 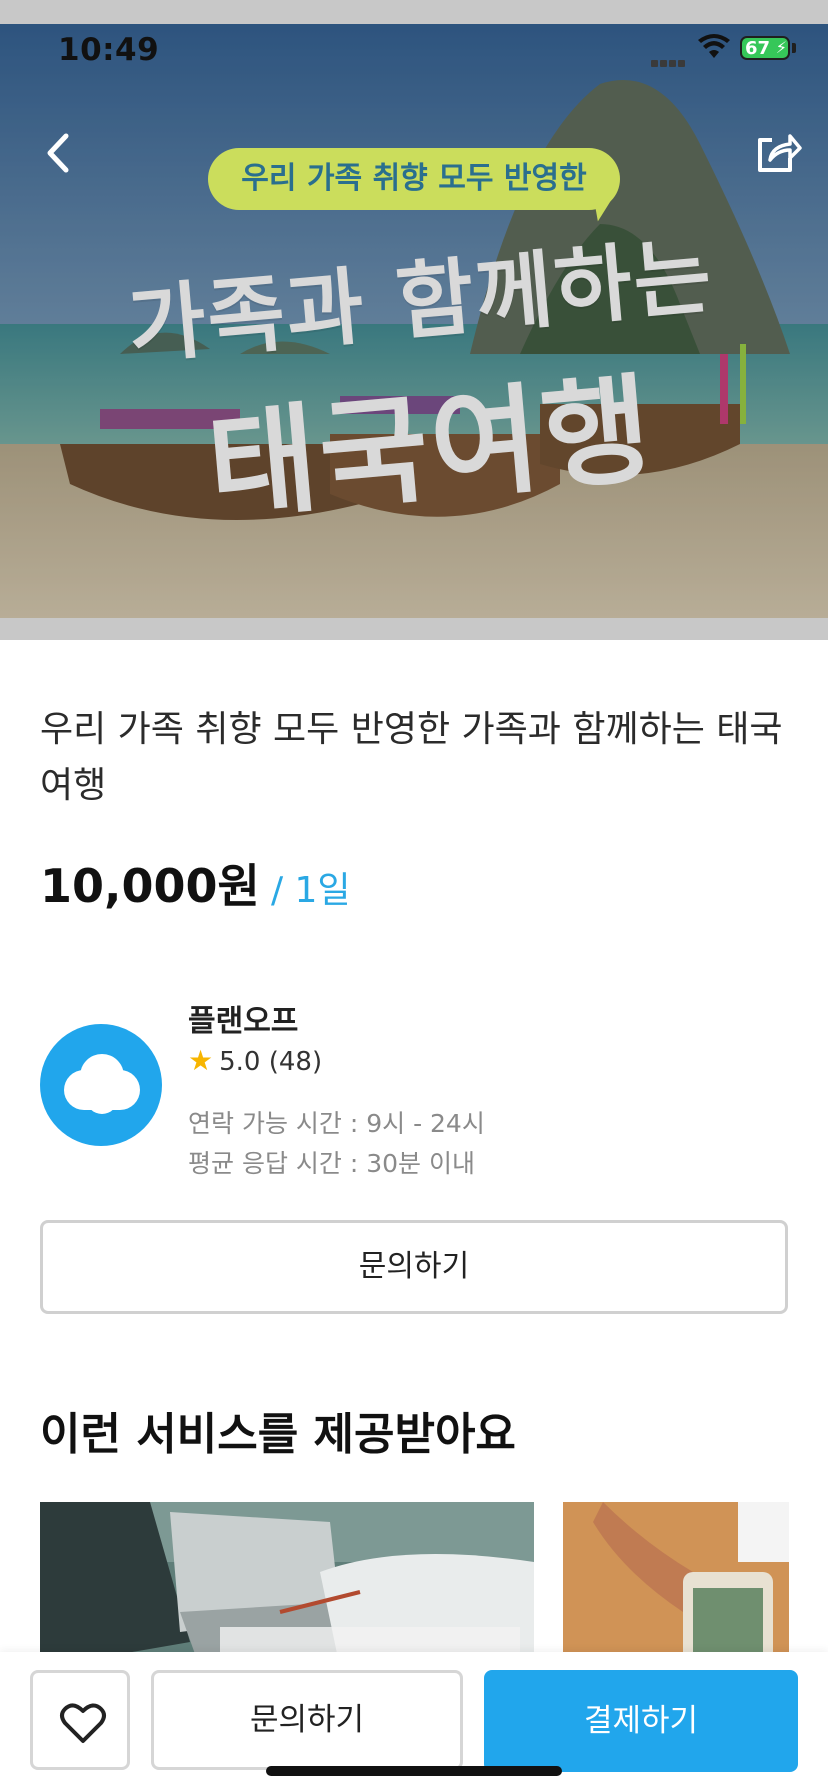 I want to click on seller-rating: ★ 5.0 (48), so click(x=255, y=1060).